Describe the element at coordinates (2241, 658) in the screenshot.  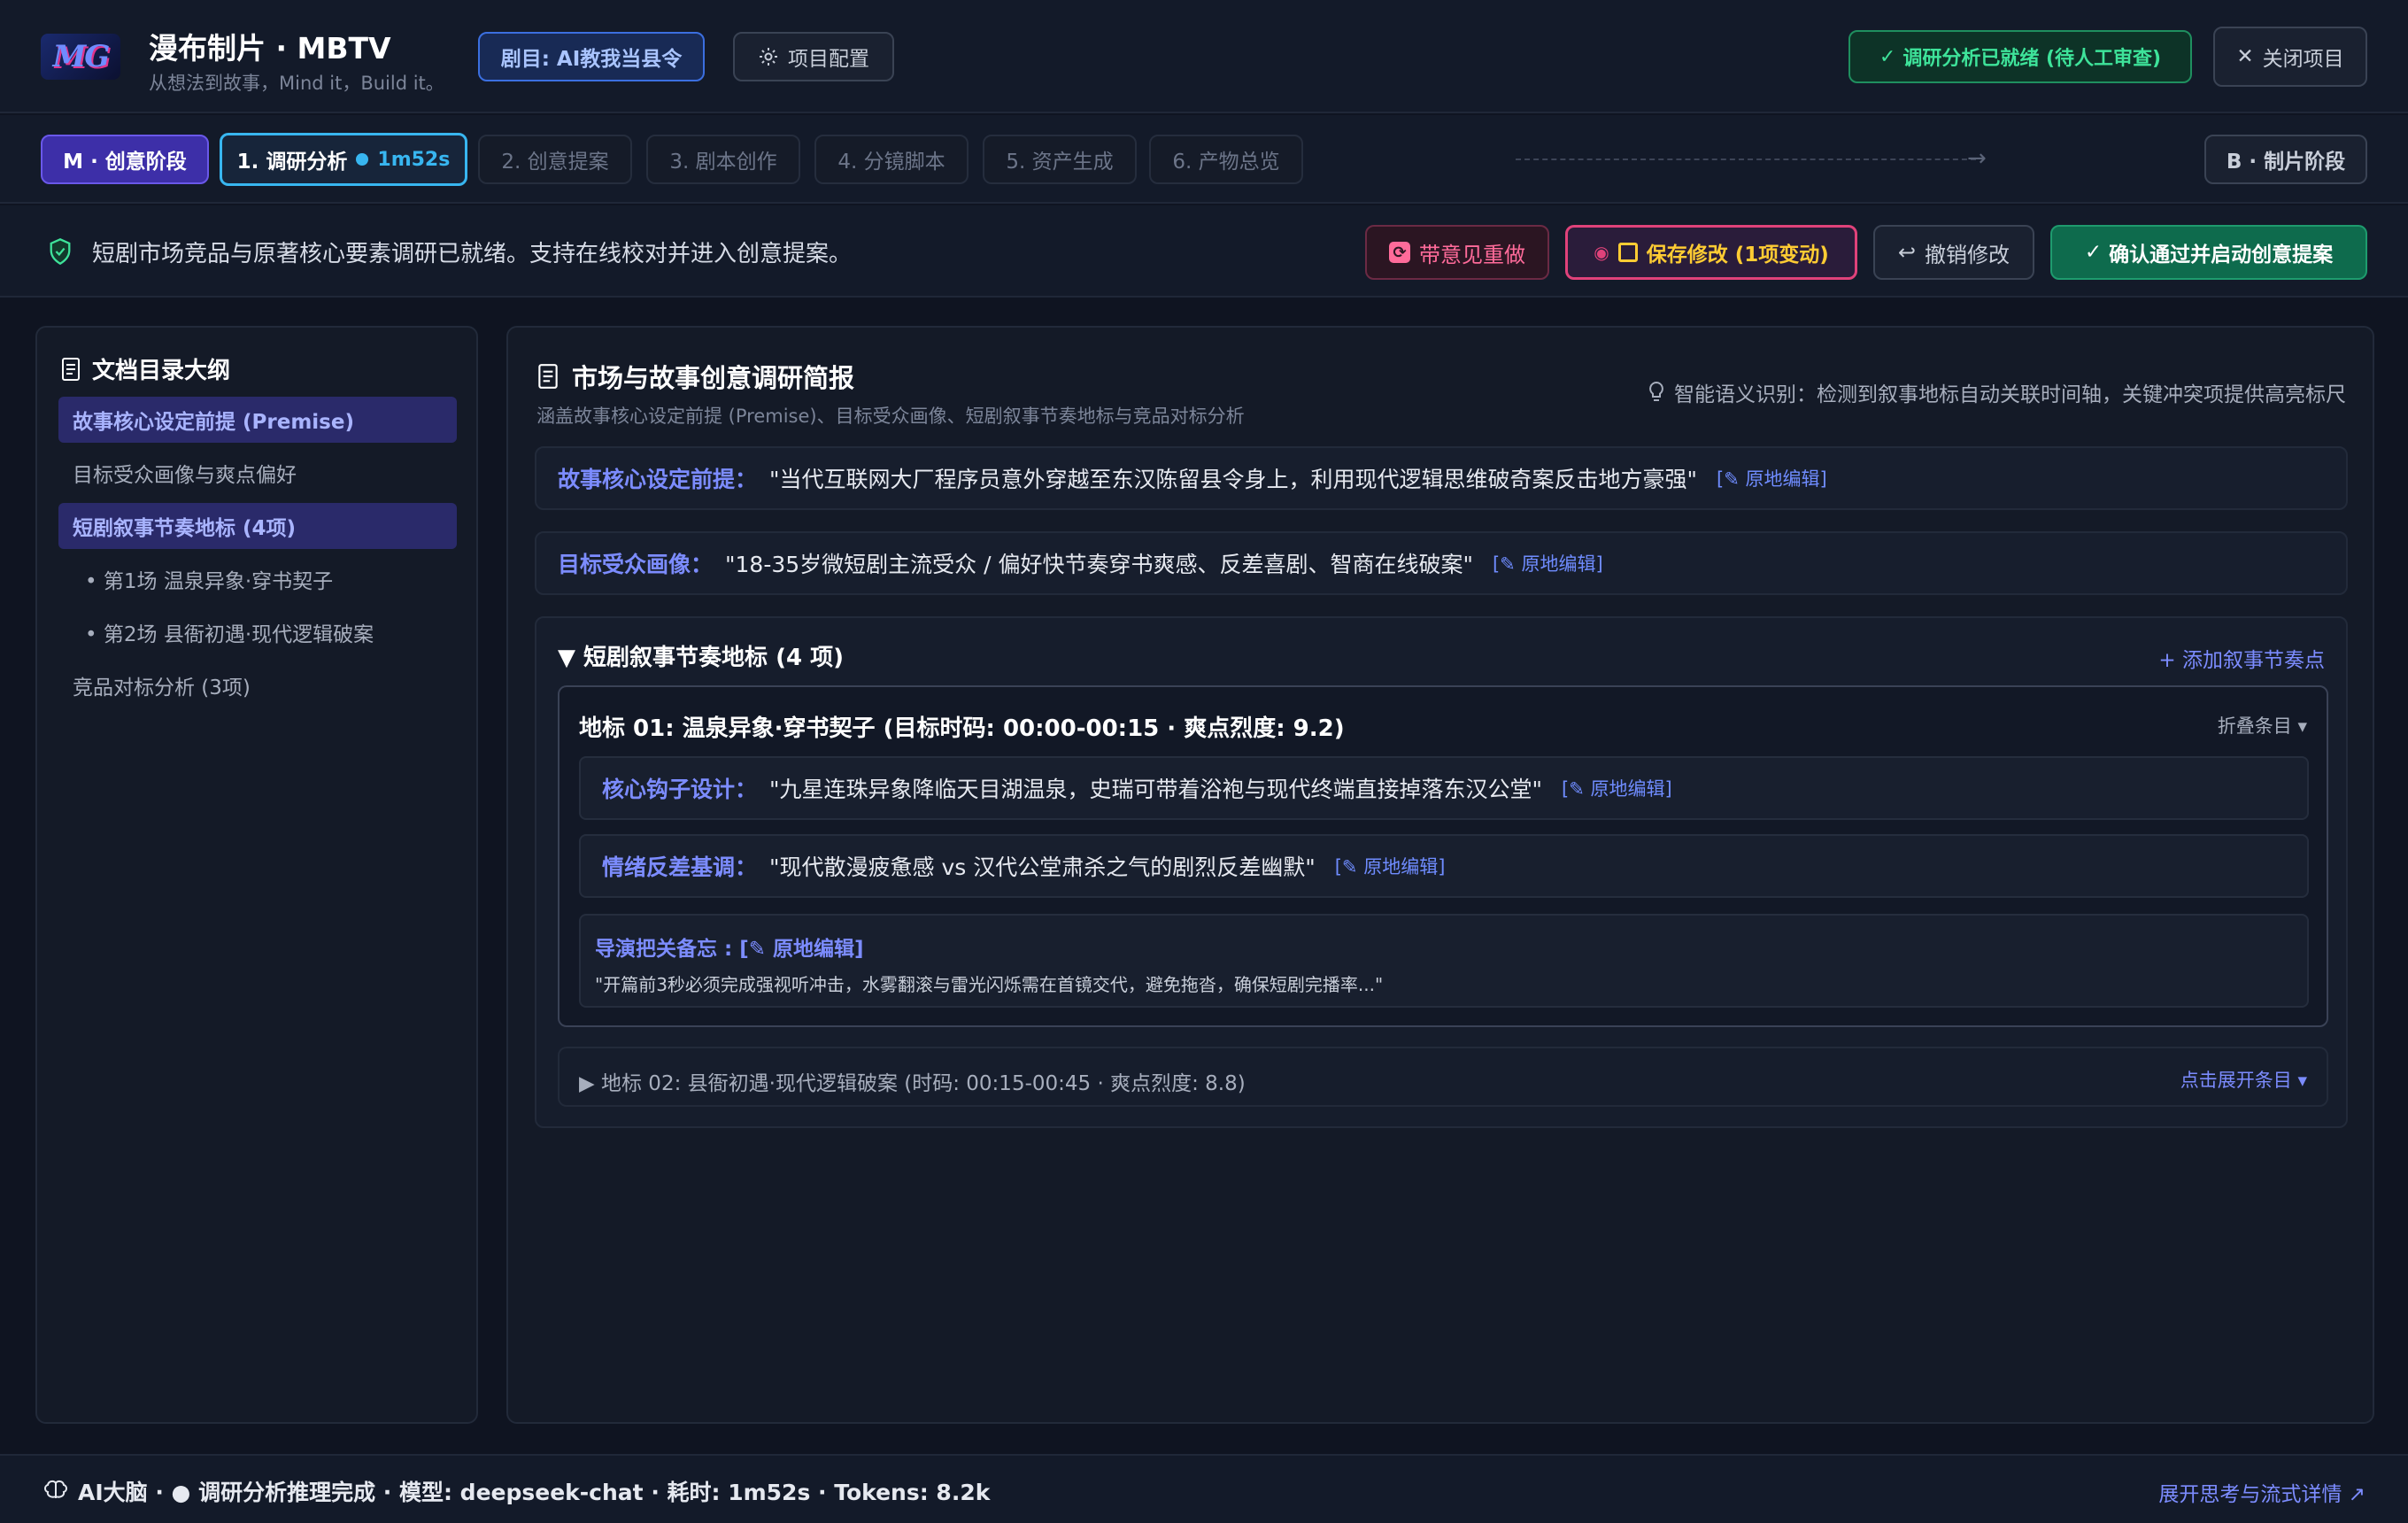
I see `add-beat-button: + 添加叙事节奏点` at that location.